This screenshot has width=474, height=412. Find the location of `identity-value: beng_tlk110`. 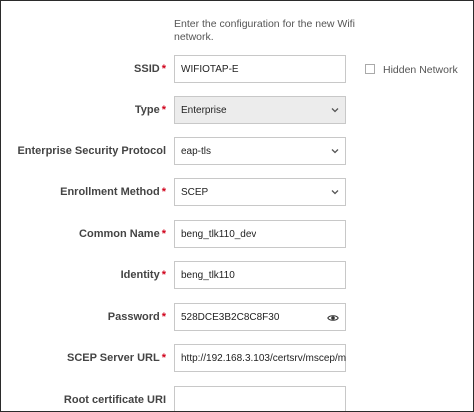

identity-value: beng_tlk110 is located at coordinates (208, 275).